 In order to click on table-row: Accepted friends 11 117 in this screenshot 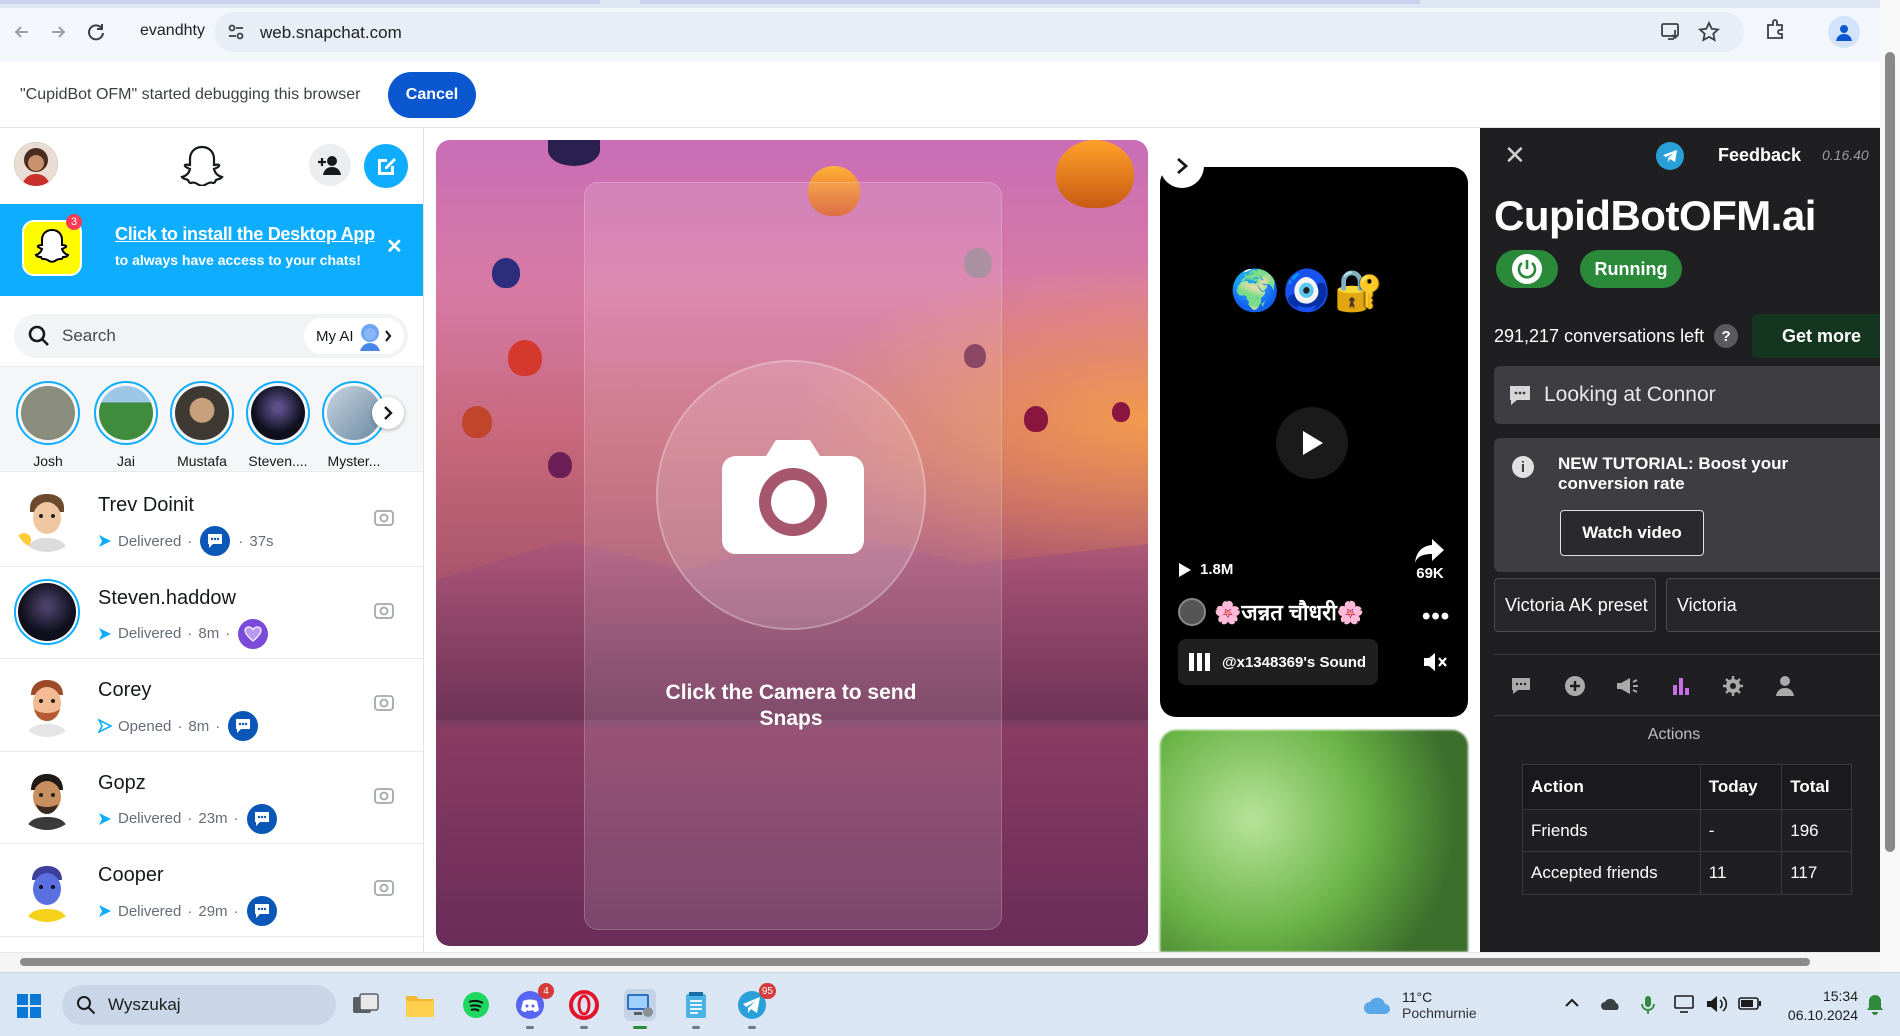, I will do `click(1687, 873)`.